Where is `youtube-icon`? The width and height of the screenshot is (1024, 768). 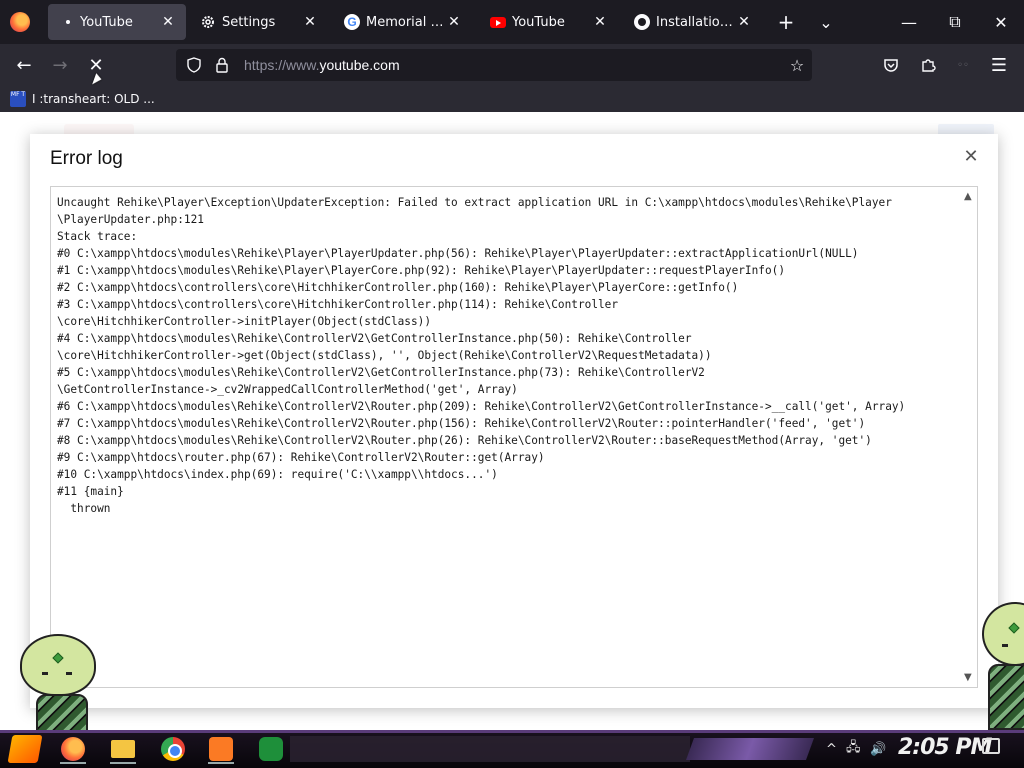 youtube-icon is located at coordinates (498, 22).